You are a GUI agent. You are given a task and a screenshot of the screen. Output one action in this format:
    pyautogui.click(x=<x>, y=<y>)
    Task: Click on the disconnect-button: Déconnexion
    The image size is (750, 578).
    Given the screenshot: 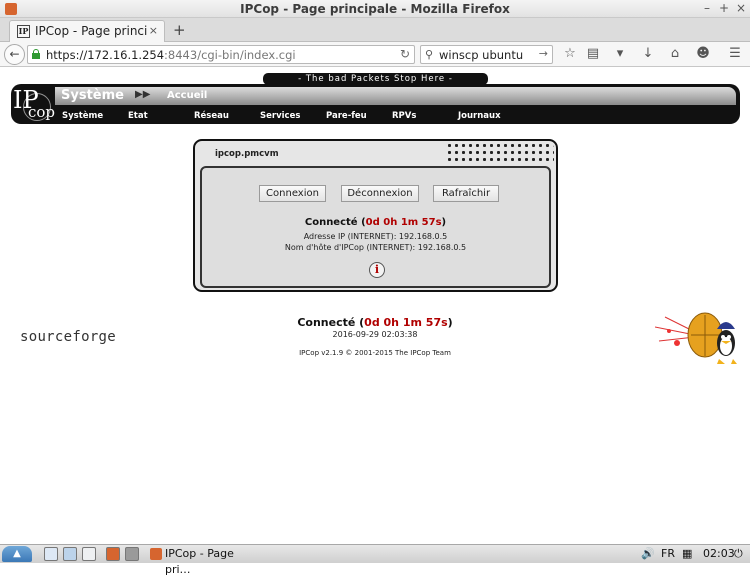 What is the action you would take?
    pyautogui.click(x=380, y=193)
    